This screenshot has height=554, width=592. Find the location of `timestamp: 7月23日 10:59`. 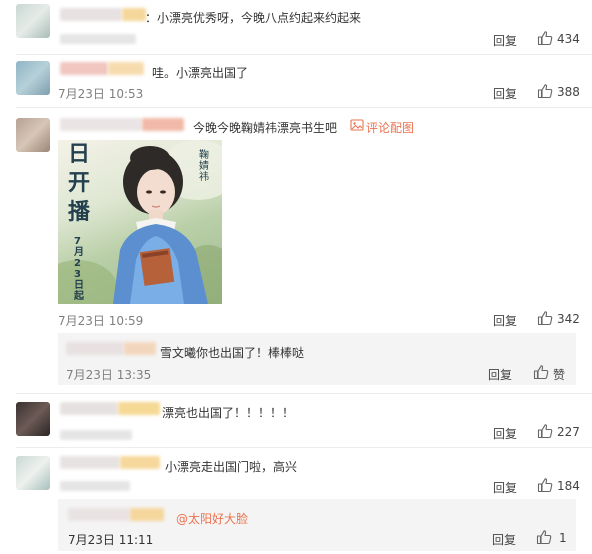

timestamp: 7月23日 10:59 is located at coordinates (101, 321).